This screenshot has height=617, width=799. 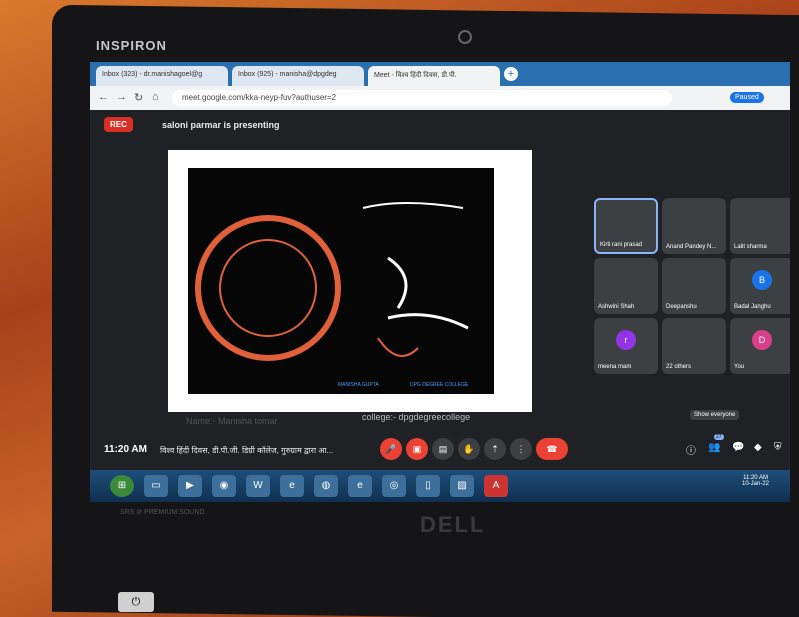 I want to click on audio-sticker: SRS ⊘ PREMIUM SOUND, so click(x=162, y=512).